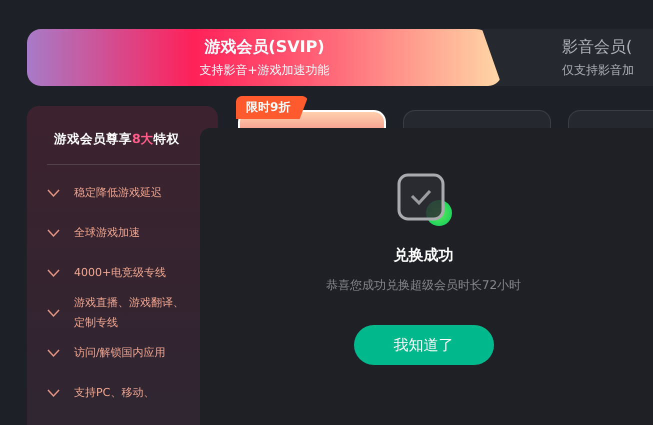  I want to click on privileges-title: 游戏会员尊享8大特权, so click(117, 139).